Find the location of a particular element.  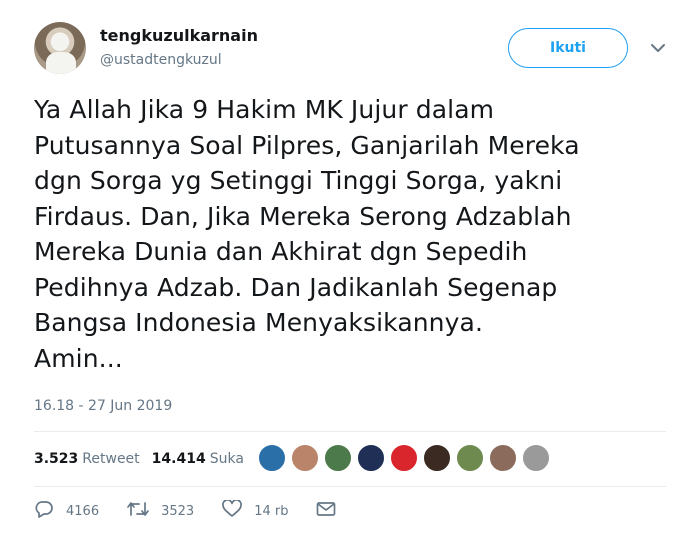

tweet-timestamp: 16.18 - 27 Jun 2019 is located at coordinates (103, 406).